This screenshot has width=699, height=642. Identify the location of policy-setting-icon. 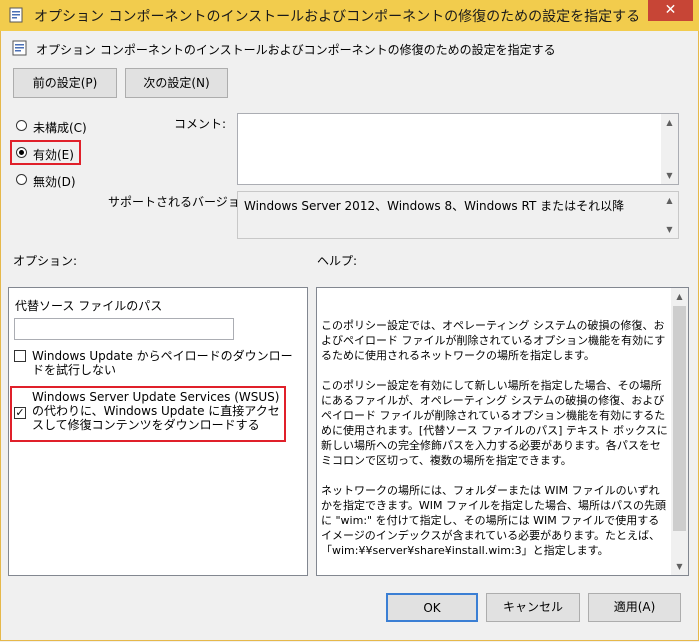
(19, 48).